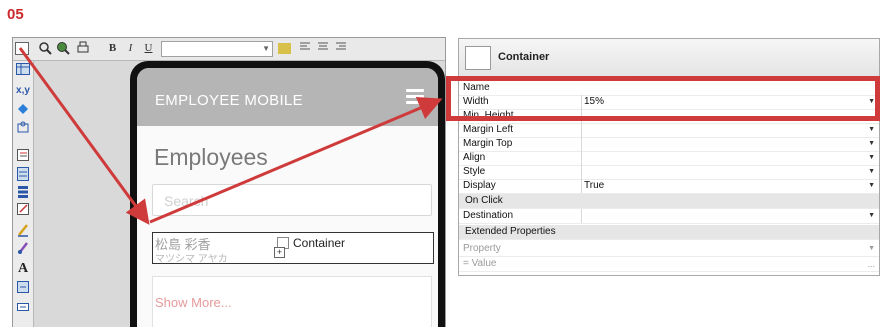 The width and height of the screenshot is (884, 327). I want to click on arrow-palette-to-list, so click(84, 136).